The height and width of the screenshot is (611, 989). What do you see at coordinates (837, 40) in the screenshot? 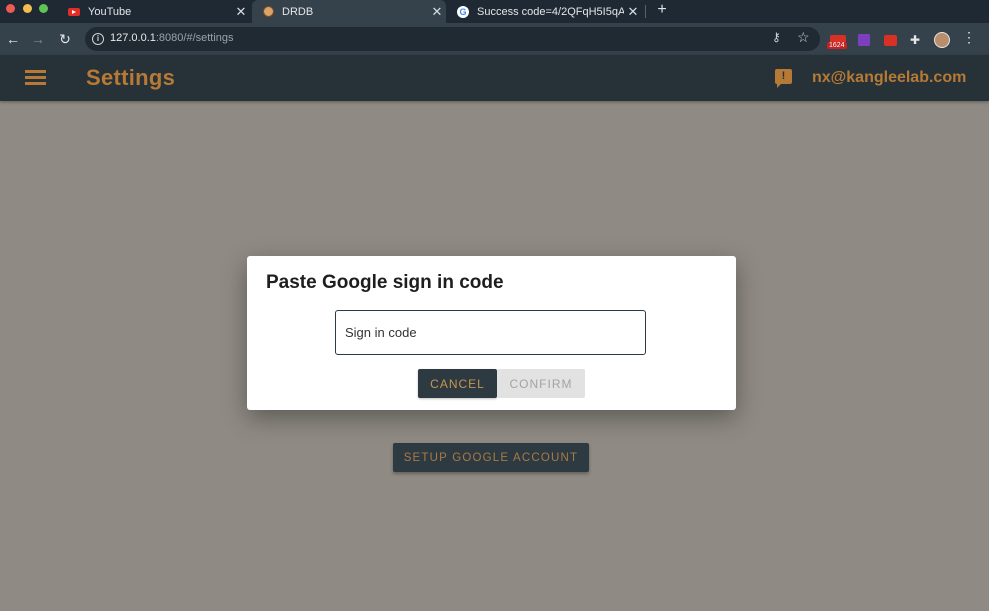
I see `gmail-extension-icon: 1624` at bounding box center [837, 40].